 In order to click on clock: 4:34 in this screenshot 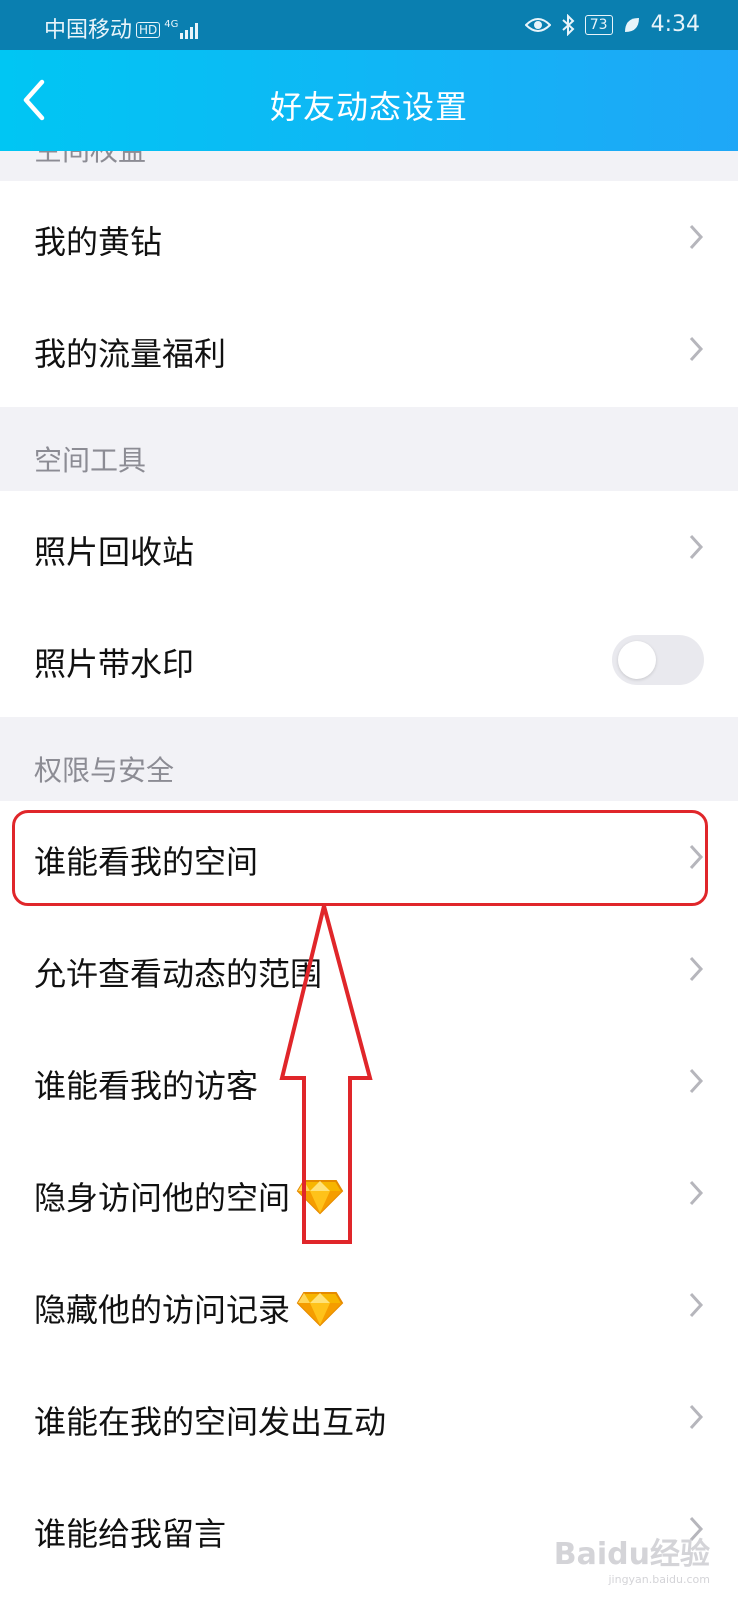, I will do `click(675, 24)`.